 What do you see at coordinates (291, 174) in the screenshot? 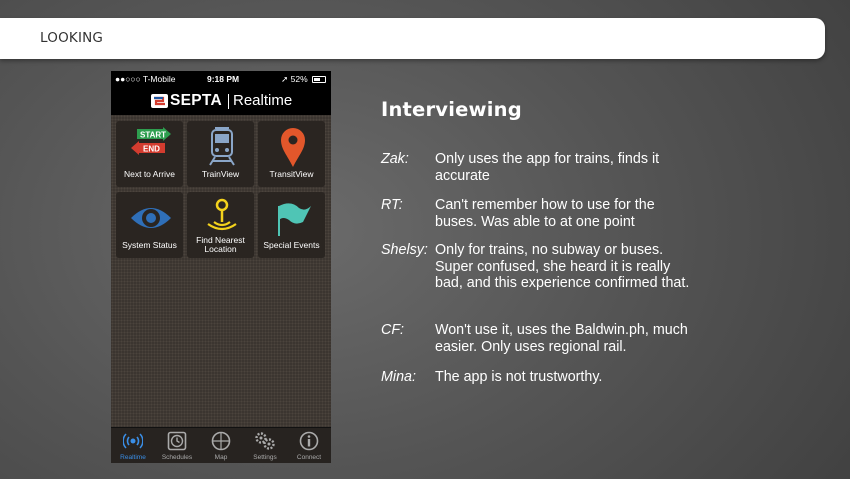
I see `tile-label: TransitView` at bounding box center [291, 174].